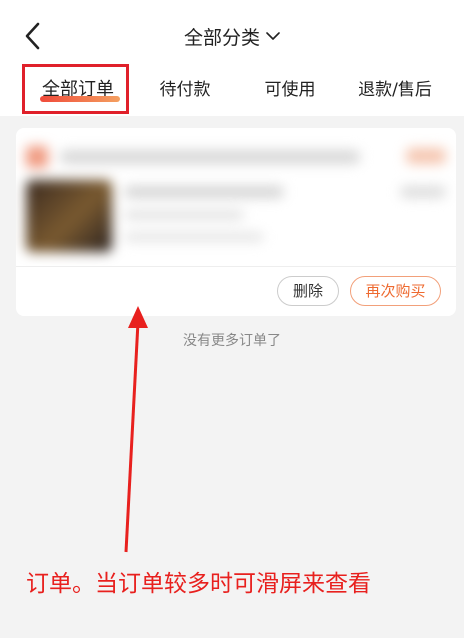  What do you see at coordinates (198, 584) in the screenshot?
I see `annotation-caption: 订单。当订单较多时可滑屏来查看` at bounding box center [198, 584].